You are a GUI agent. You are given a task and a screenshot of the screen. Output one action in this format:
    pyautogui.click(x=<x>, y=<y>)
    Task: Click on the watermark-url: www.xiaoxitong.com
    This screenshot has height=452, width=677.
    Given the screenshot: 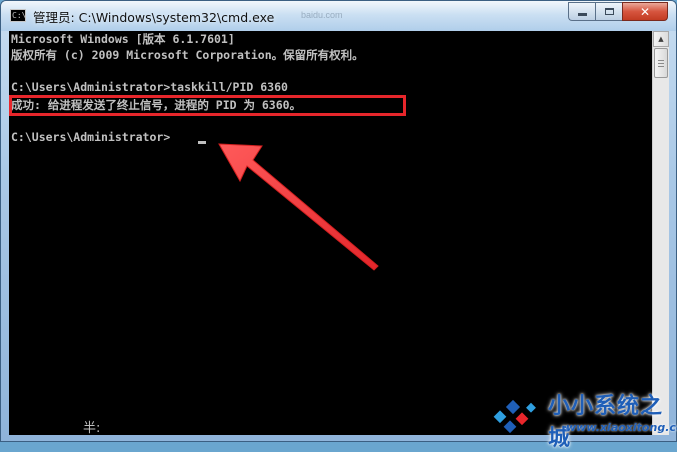 What is the action you would take?
    pyautogui.click(x=621, y=427)
    